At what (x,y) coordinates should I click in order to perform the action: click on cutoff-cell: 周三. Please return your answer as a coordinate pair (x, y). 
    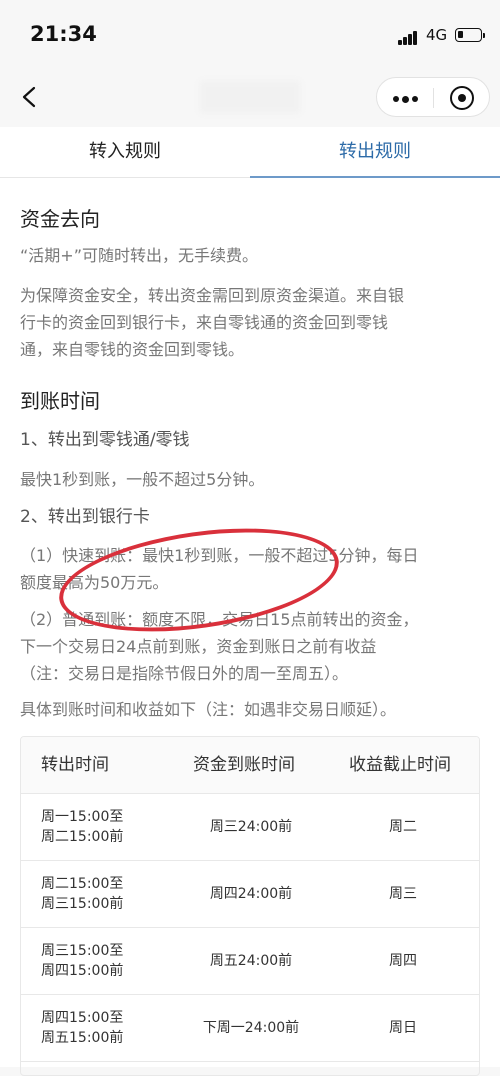
    Looking at the image, I should click on (403, 894).